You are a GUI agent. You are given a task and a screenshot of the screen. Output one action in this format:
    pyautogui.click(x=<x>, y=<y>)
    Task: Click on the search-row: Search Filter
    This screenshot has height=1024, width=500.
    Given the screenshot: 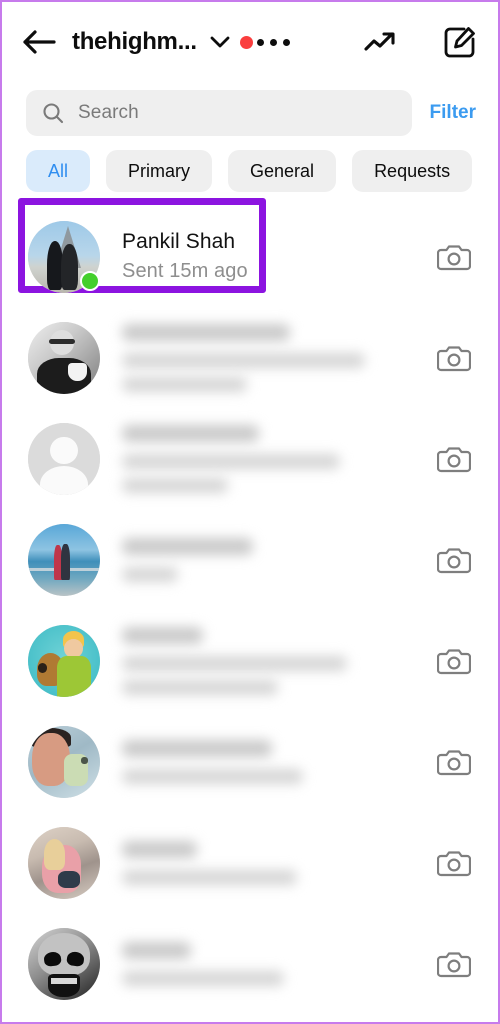 What is the action you would take?
    pyautogui.click(x=250, y=113)
    